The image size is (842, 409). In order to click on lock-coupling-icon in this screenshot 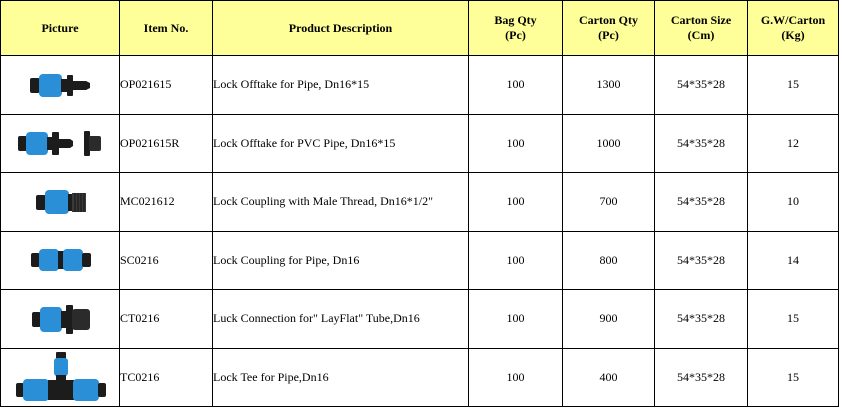, I will do `click(61, 260)`.